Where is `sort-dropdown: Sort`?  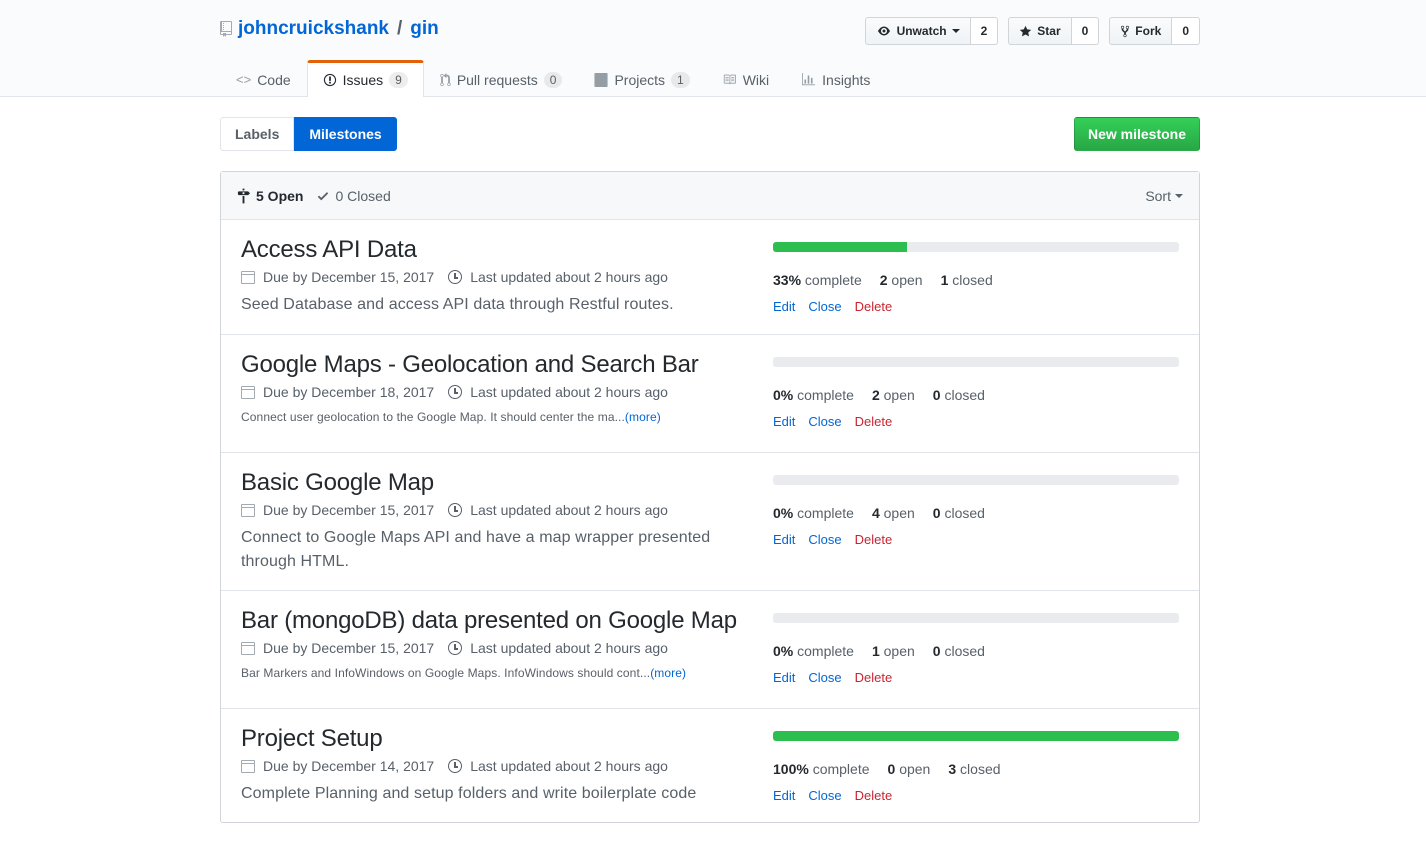
sort-dropdown: Sort is located at coordinates (1164, 196).